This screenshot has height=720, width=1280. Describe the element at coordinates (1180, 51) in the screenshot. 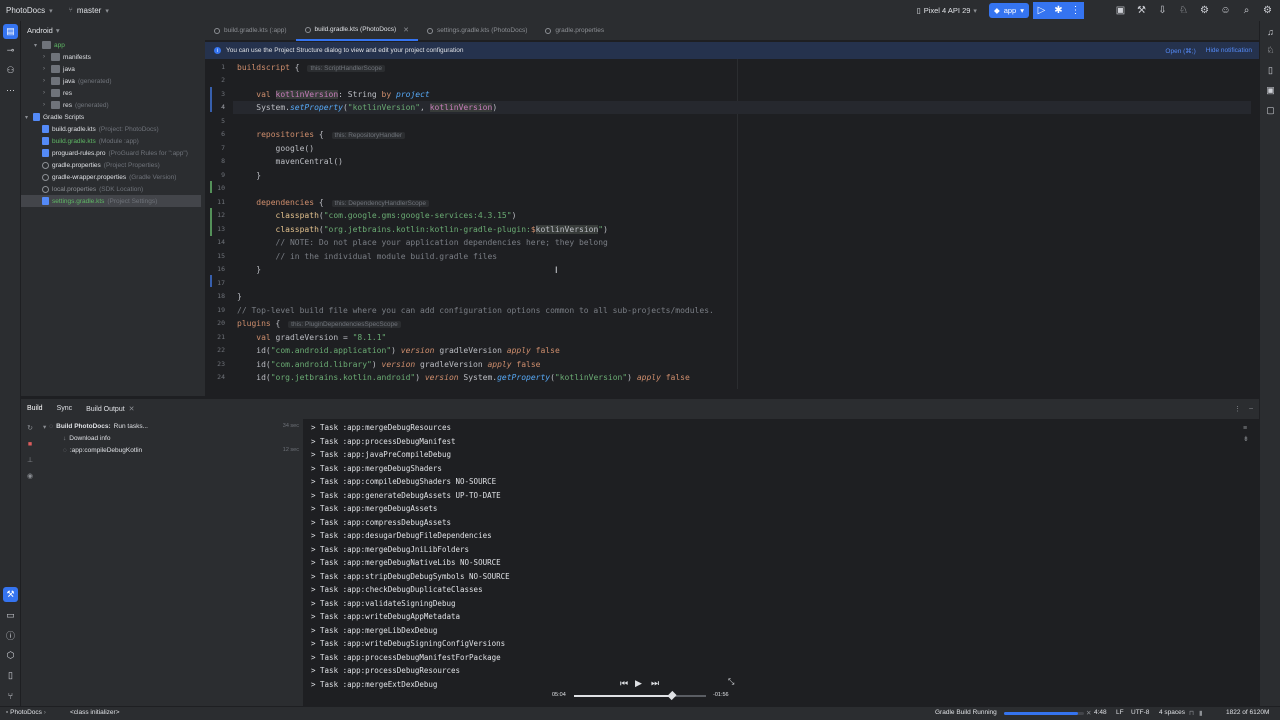

I see `open-project-structure-link: Open (⌘;)` at that location.